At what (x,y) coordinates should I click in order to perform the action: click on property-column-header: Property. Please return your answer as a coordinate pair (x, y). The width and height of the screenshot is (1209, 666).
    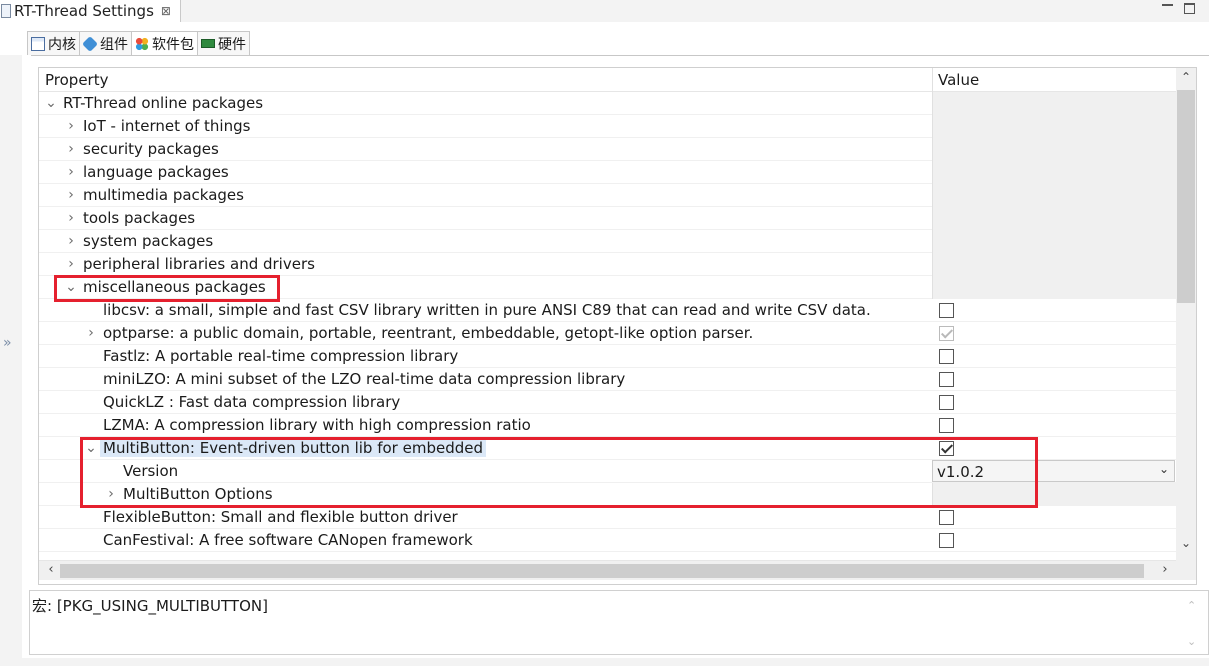
    Looking at the image, I should click on (76, 80).